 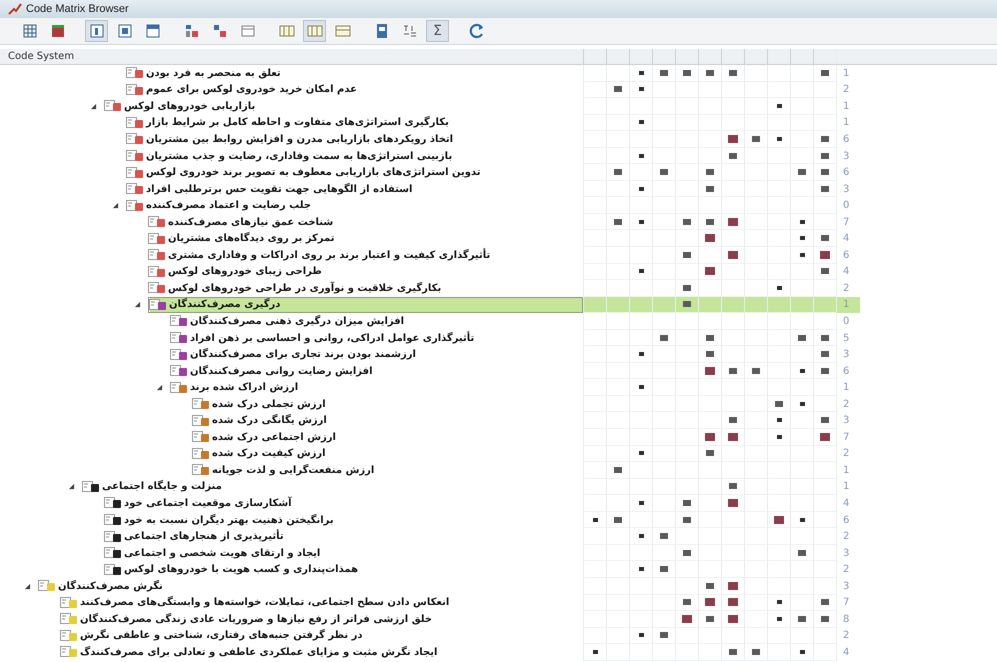 What do you see at coordinates (213, 73) in the screenshot?
I see `code-label: تعلق به منحصر به فرد بودن` at bounding box center [213, 73].